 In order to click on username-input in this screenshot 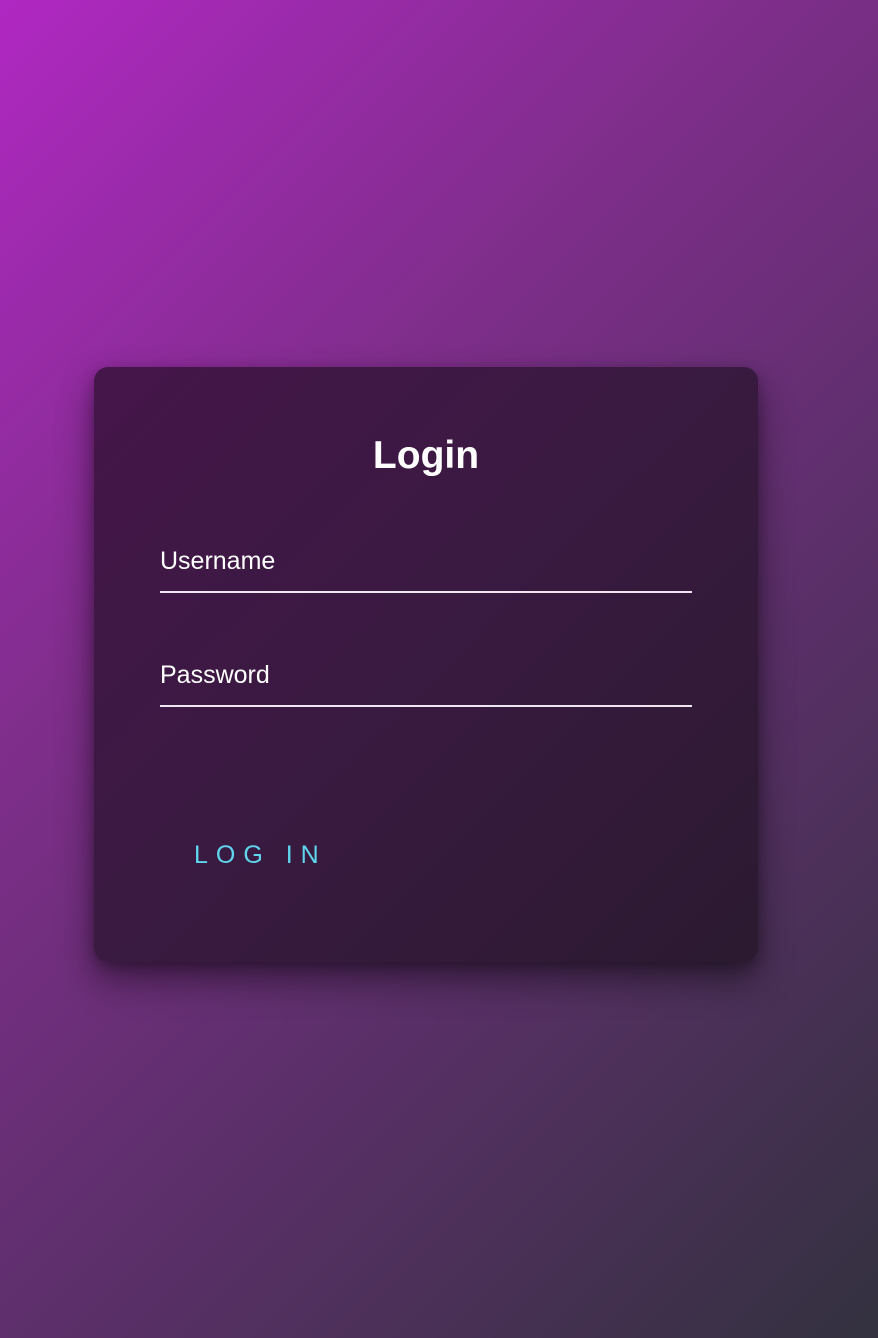, I will do `click(426, 568)`.